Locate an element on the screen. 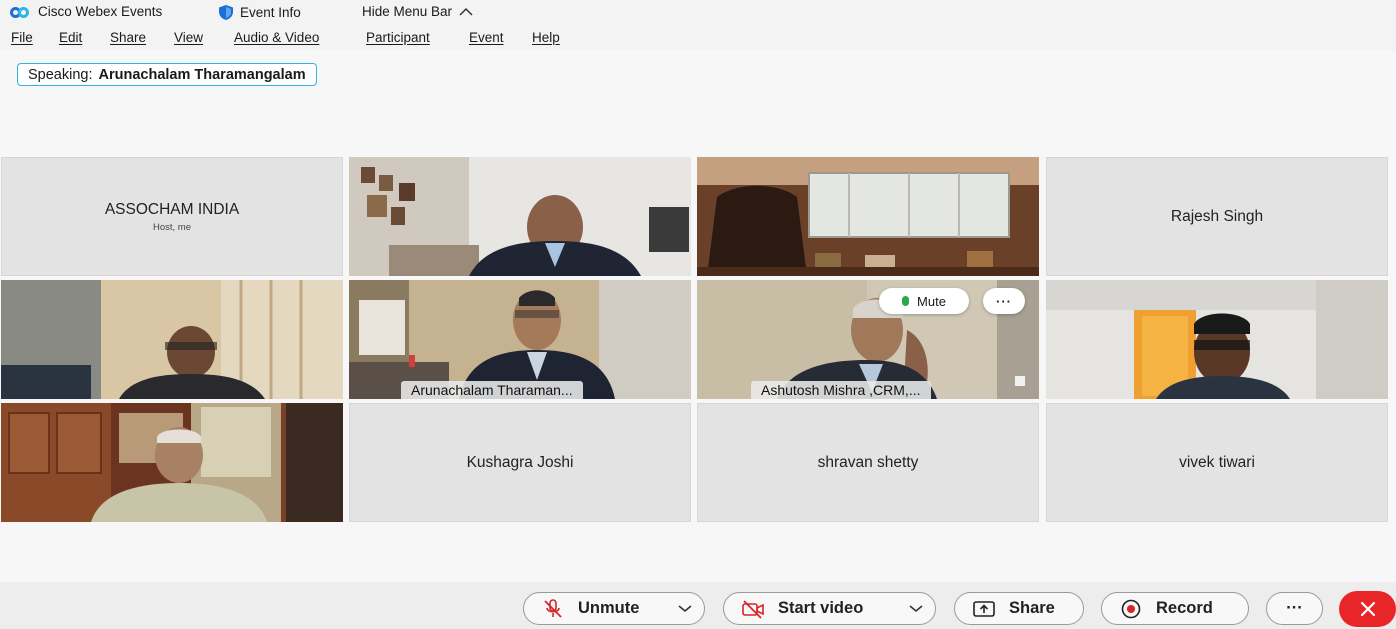 The height and width of the screenshot is (629, 1396). mute-participant-button: Mute is located at coordinates (924, 301).